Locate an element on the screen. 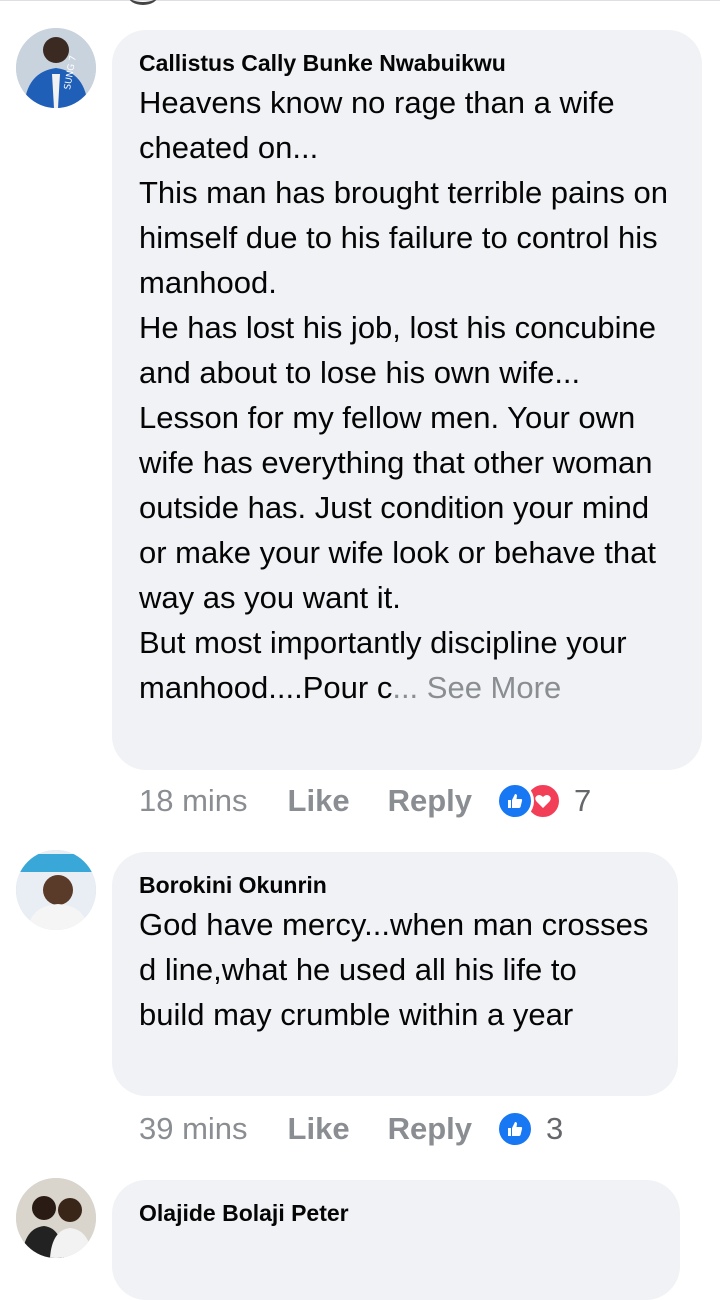 The width and height of the screenshot is (720, 1300). avatar-photo-icon: SUNG 7 is located at coordinates (56, 68).